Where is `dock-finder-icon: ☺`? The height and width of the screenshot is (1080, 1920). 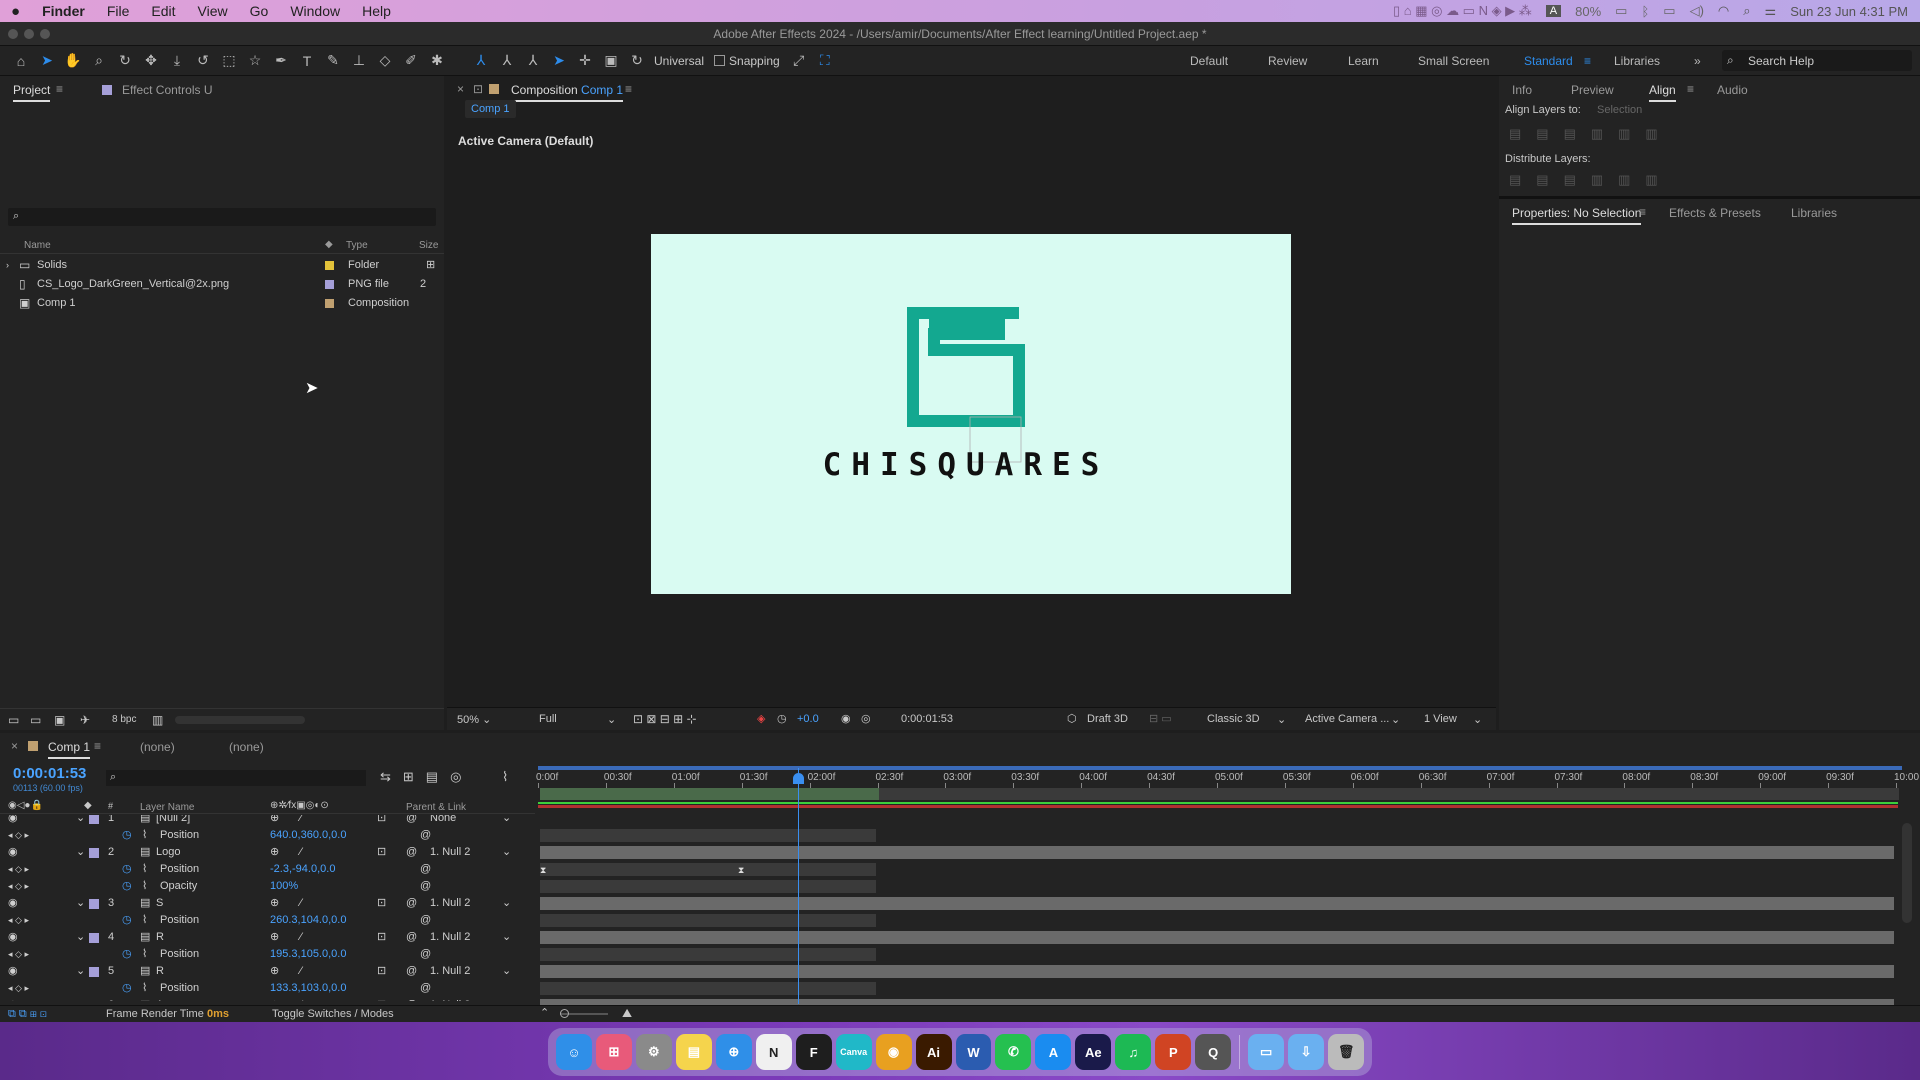 dock-finder-icon: ☺ is located at coordinates (574, 1052).